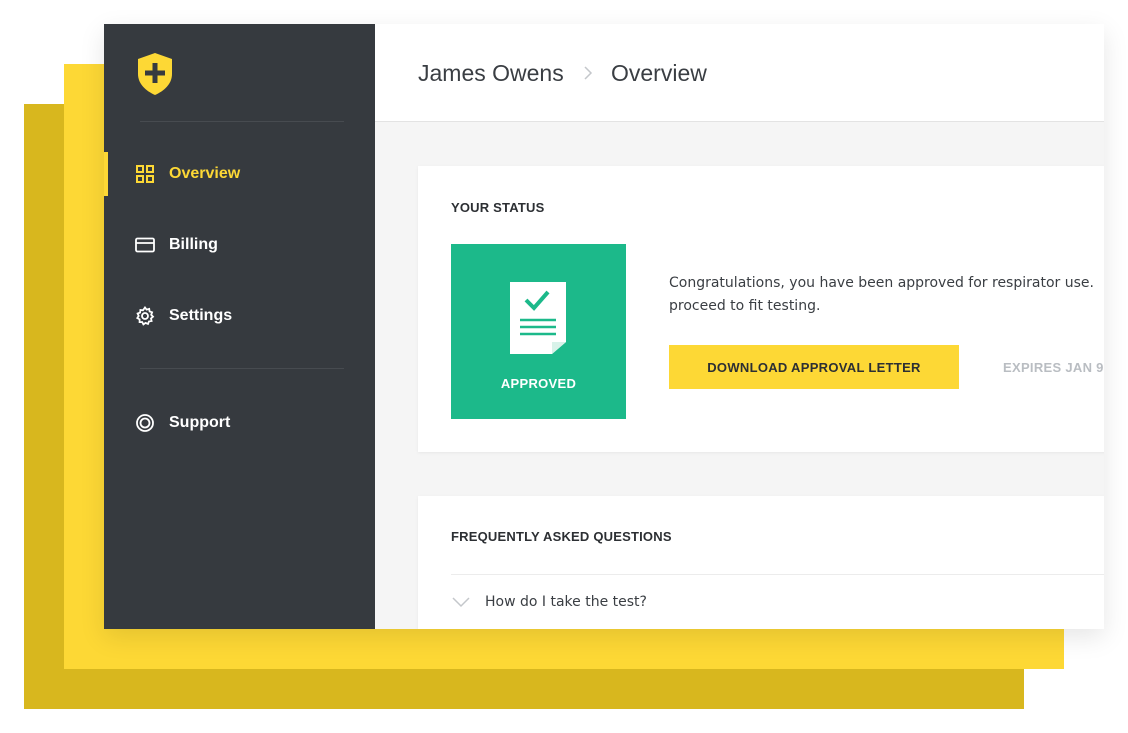  I want to click on sidebar-item-settings: Settings, so click(239, 316).